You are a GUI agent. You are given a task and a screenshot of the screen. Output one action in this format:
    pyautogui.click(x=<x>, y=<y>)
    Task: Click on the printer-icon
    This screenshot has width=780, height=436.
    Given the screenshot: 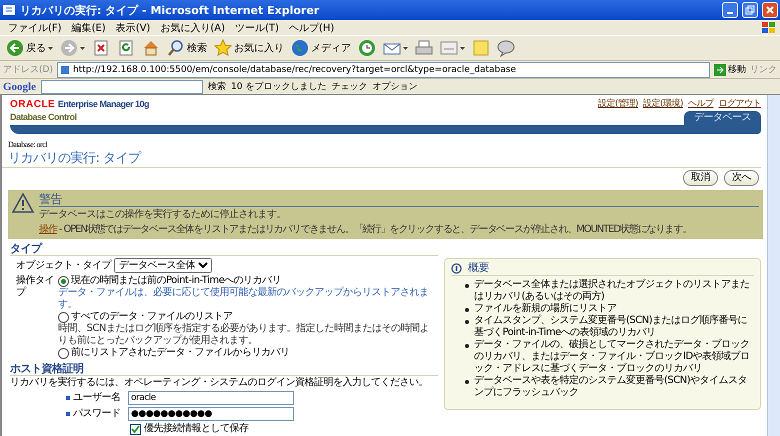 What is the action you would take?
    pyautogui.click(x=424, y=48)
    